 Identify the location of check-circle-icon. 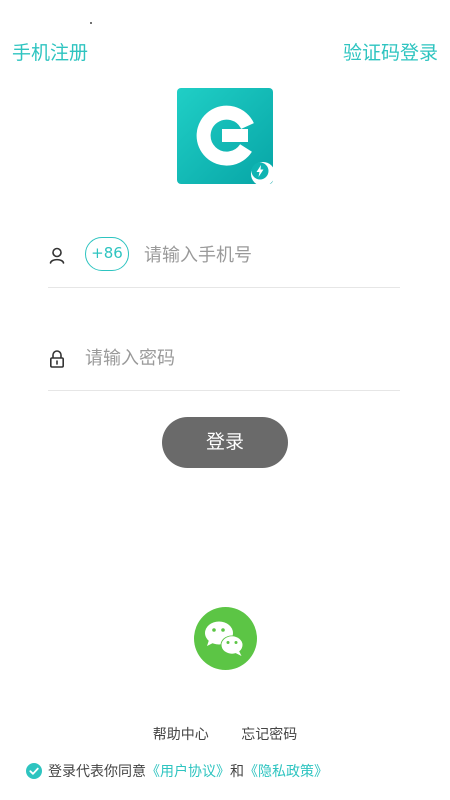
(34, 771).